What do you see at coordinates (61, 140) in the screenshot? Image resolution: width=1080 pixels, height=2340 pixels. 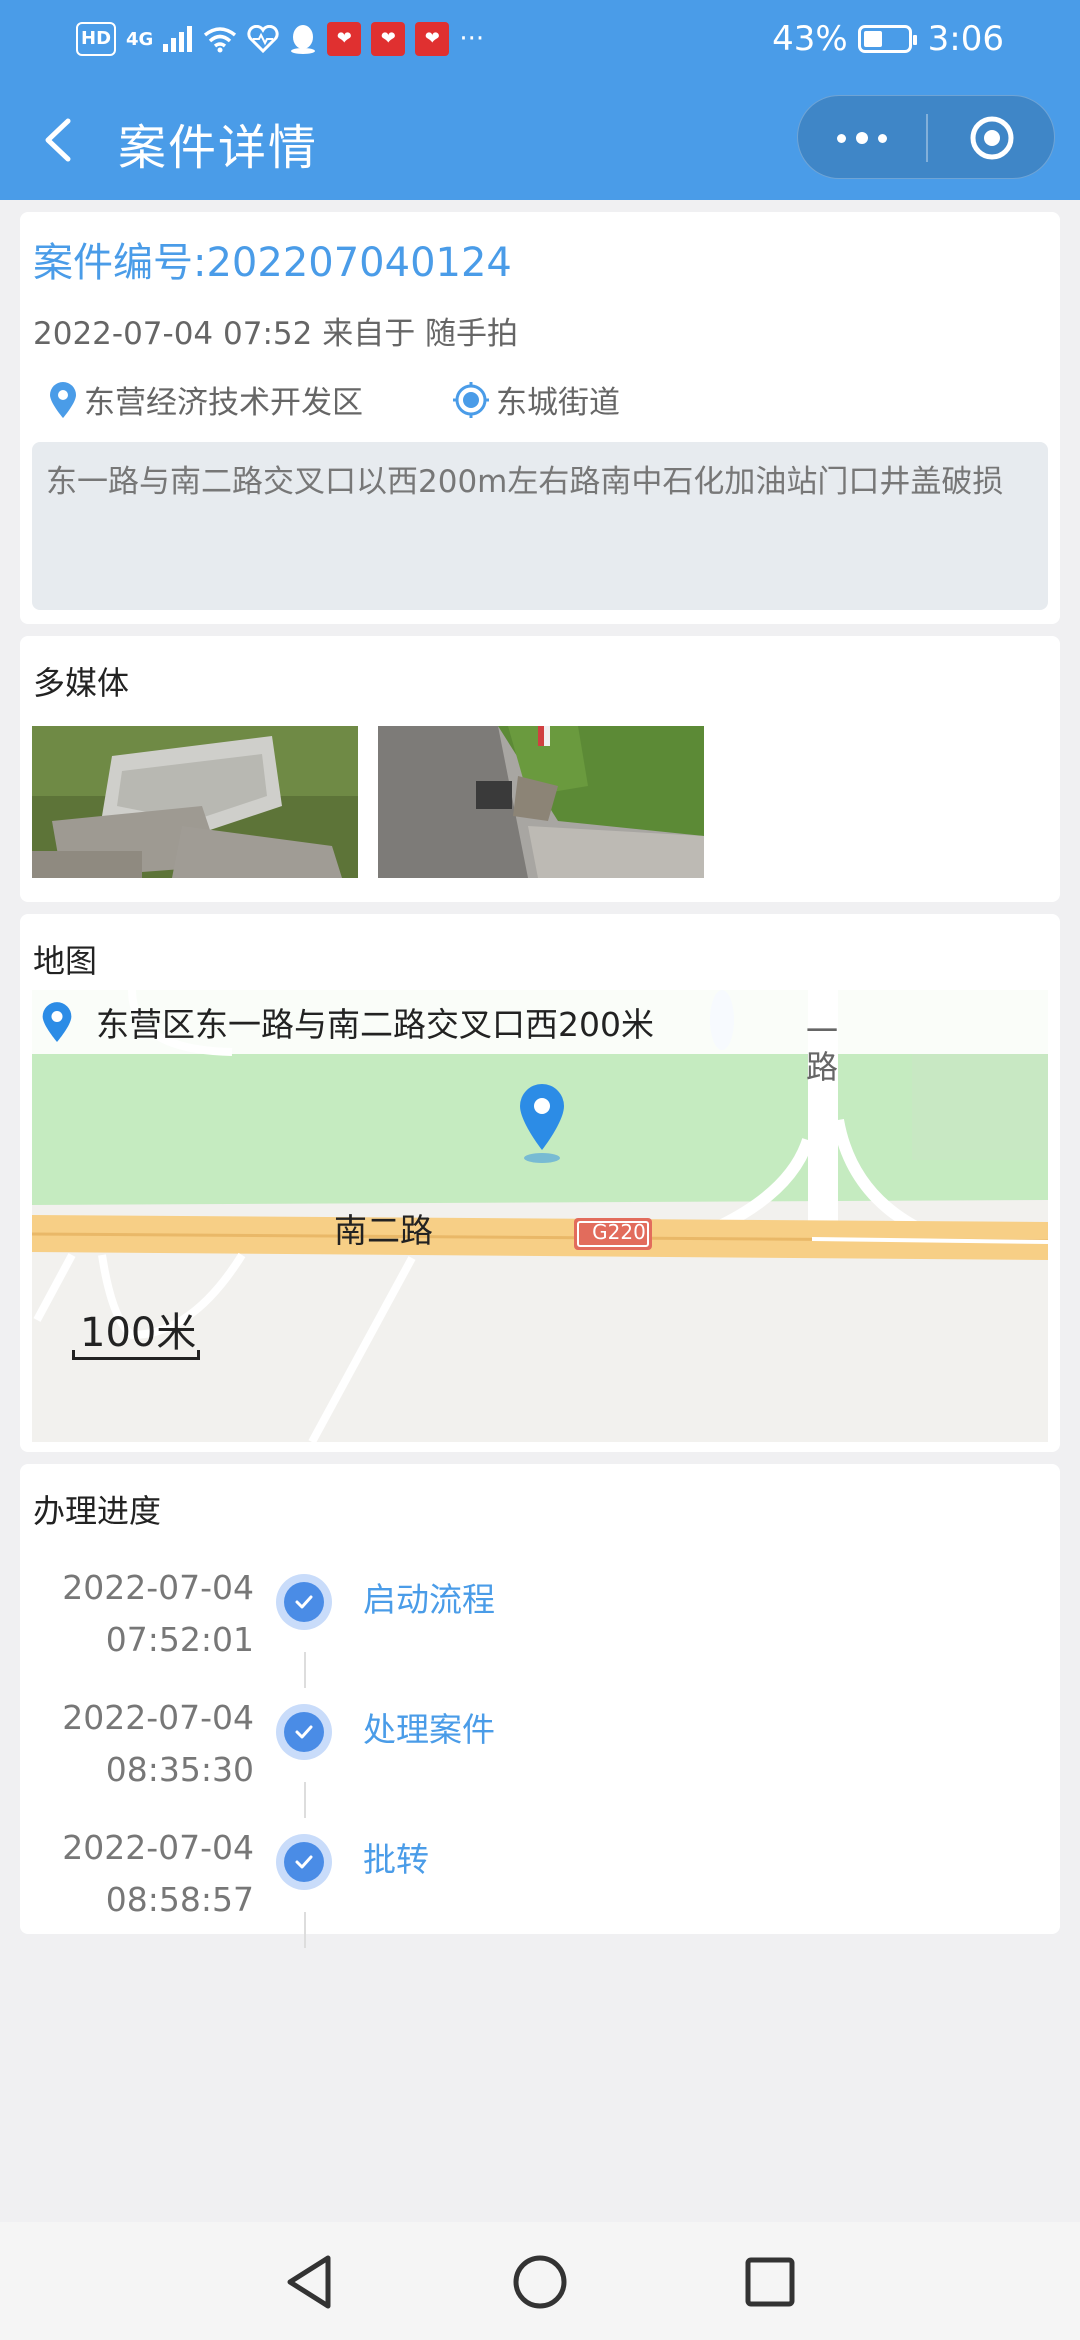 I see `back-arrow-icon` at bounding box center [61, 140].